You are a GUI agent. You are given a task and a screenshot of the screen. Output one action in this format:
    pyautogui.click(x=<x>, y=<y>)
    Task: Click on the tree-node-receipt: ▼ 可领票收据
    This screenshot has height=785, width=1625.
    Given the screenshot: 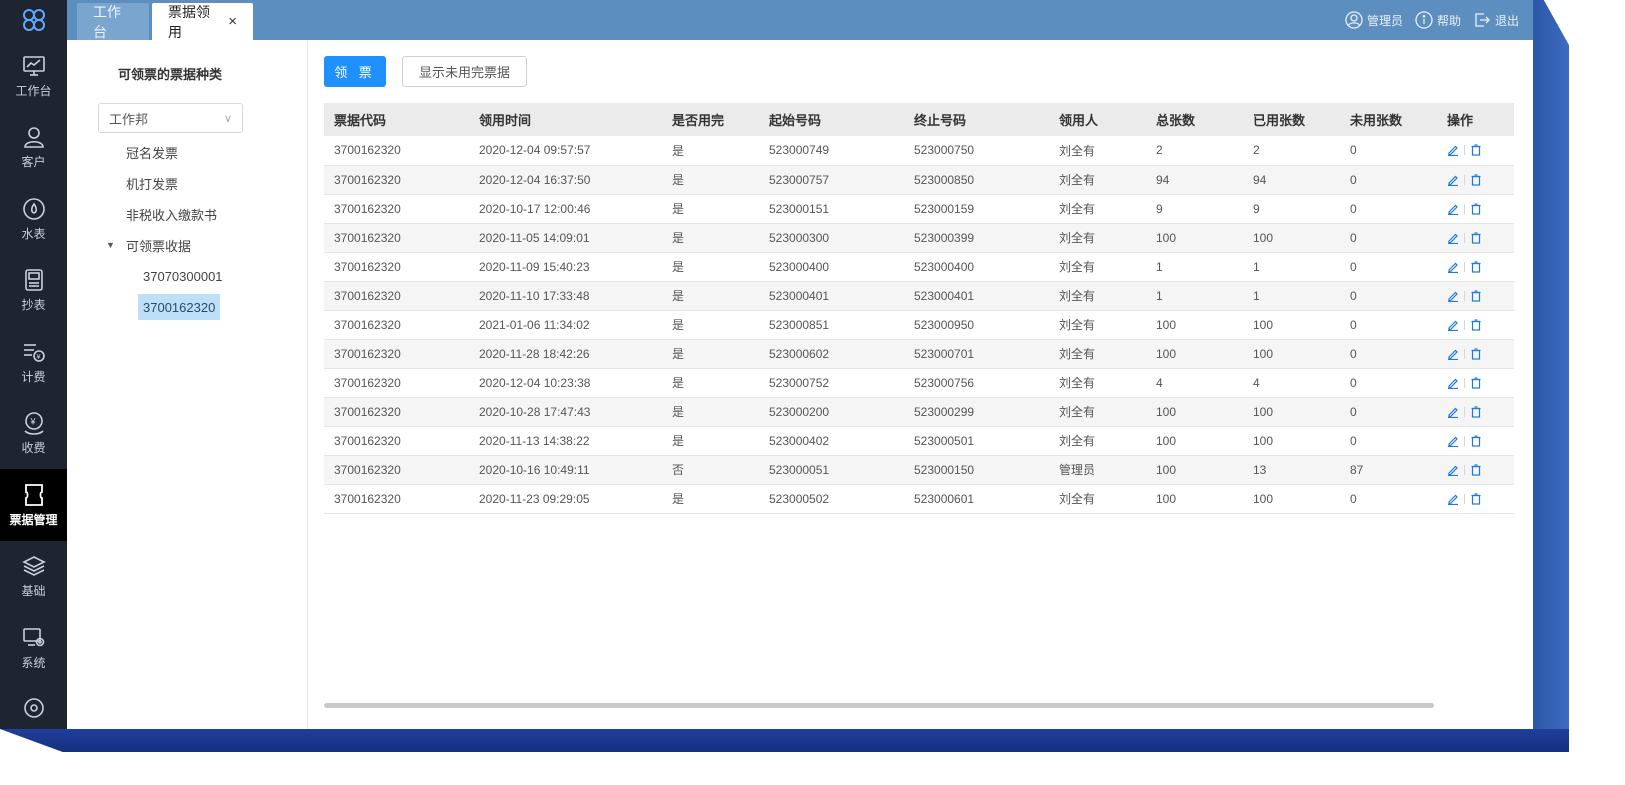 What is the action you would take?
    pyautogui.click(x=177, y=245)
    